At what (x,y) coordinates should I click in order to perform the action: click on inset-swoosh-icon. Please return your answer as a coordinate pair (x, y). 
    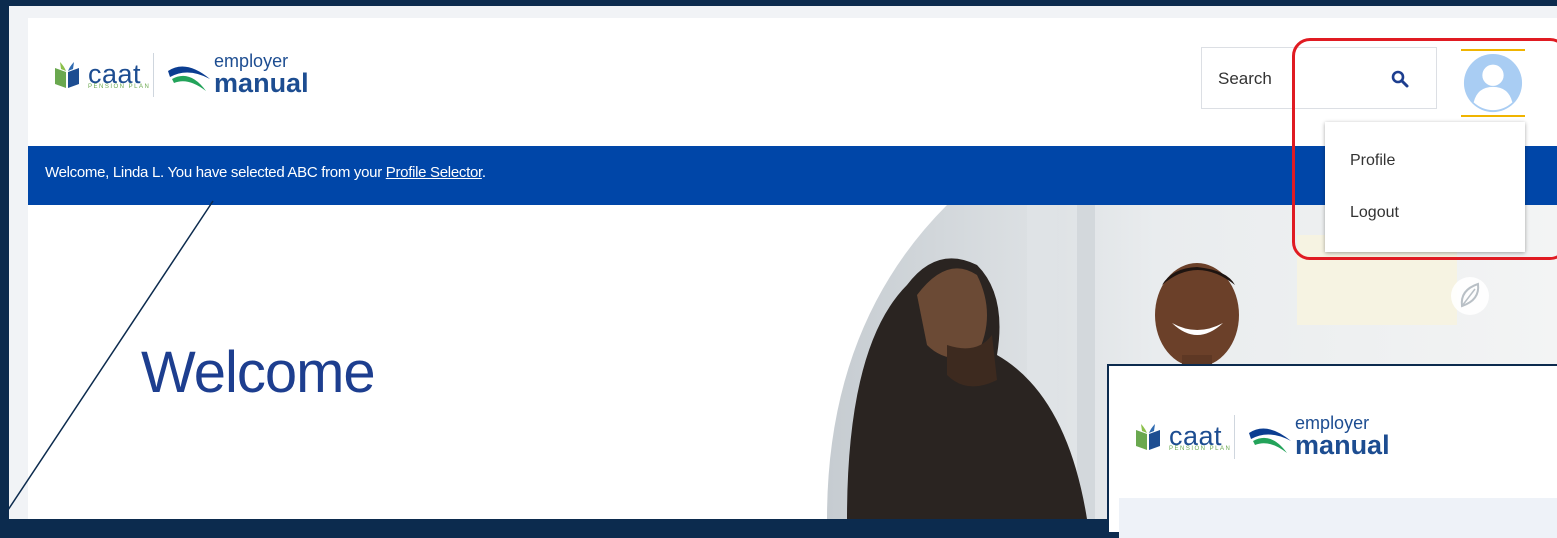
    Looking at the image, I should click on (1270, 440).